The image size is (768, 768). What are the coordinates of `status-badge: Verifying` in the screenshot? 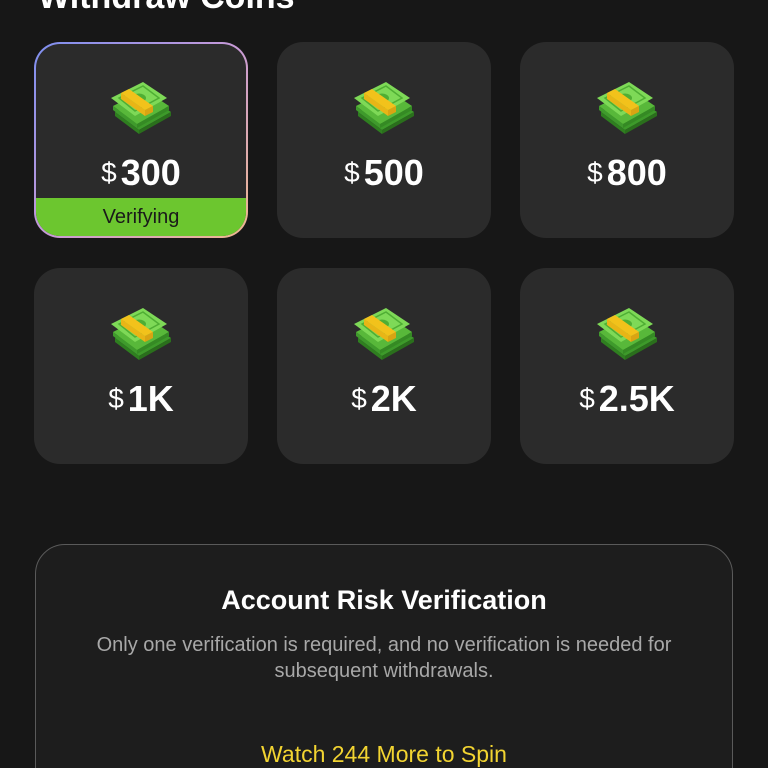 It's located at (141, 217).